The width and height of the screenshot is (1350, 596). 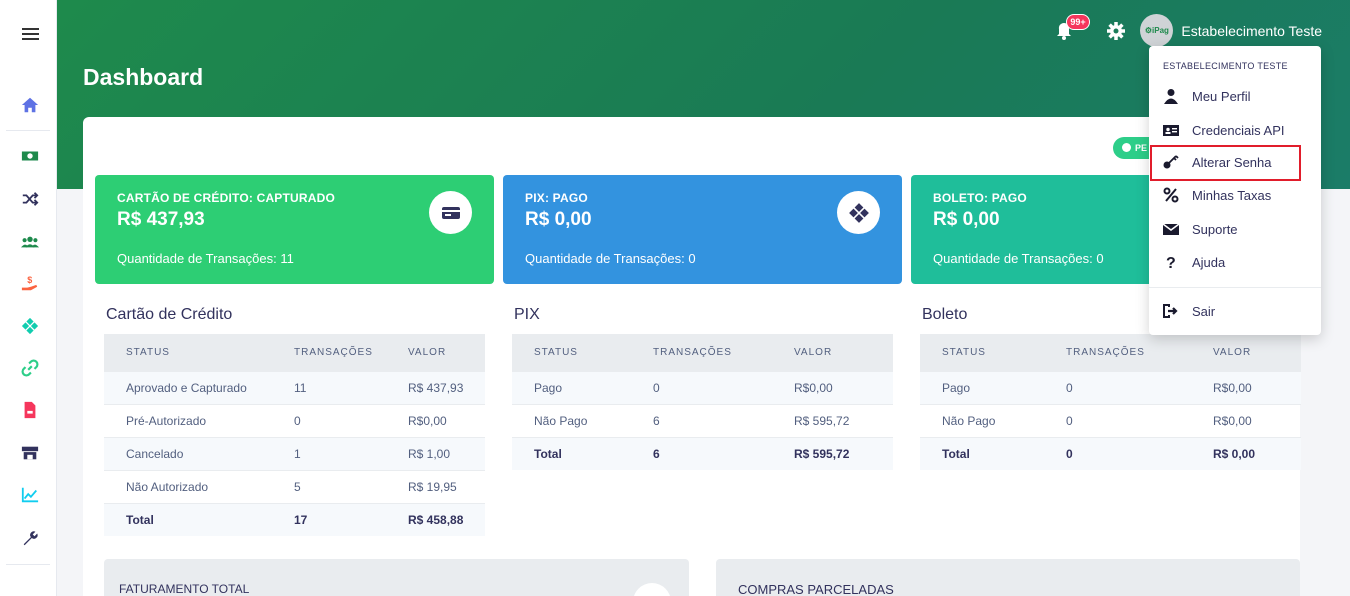 What do you see at coordinates (30, 105) in the screenshot?
I see `home-icon` at bounding box center [30, 105].